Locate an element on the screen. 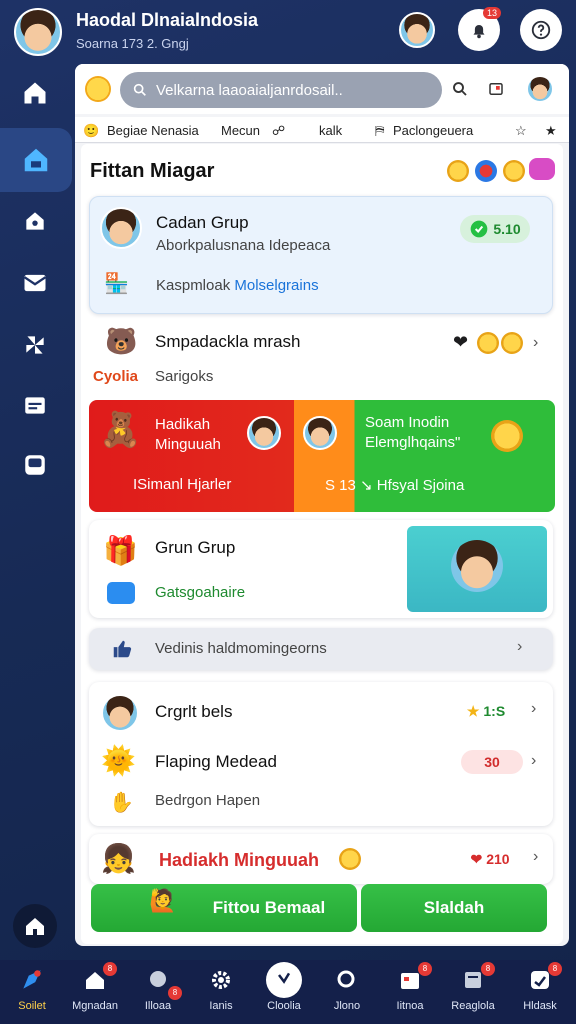 This screenshot has width=576, height=1024. search-row: Velkarna laaoaialjanrdosail.. is located at coordinates (322, 89).